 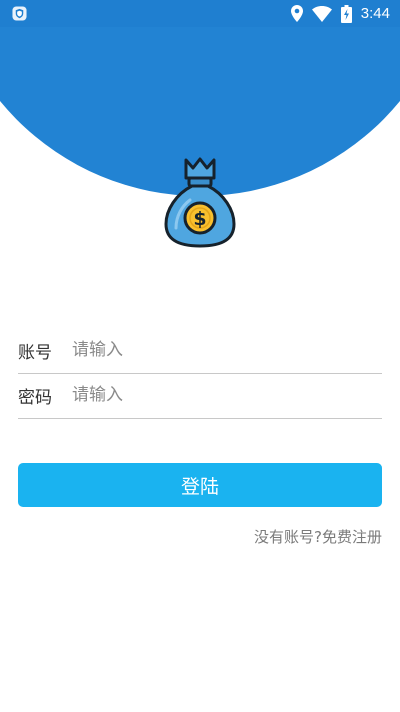 What do you see at coordinates (35, 397) in the screenshot?
I see `password-label: 密码` at bounding box center [35, 397].